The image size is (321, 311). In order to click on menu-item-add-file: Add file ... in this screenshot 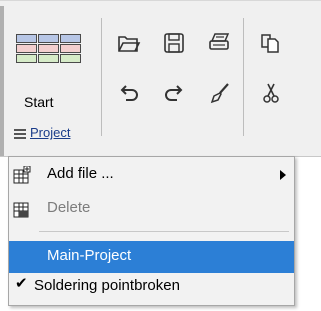, I will do `click(151, 175)`.